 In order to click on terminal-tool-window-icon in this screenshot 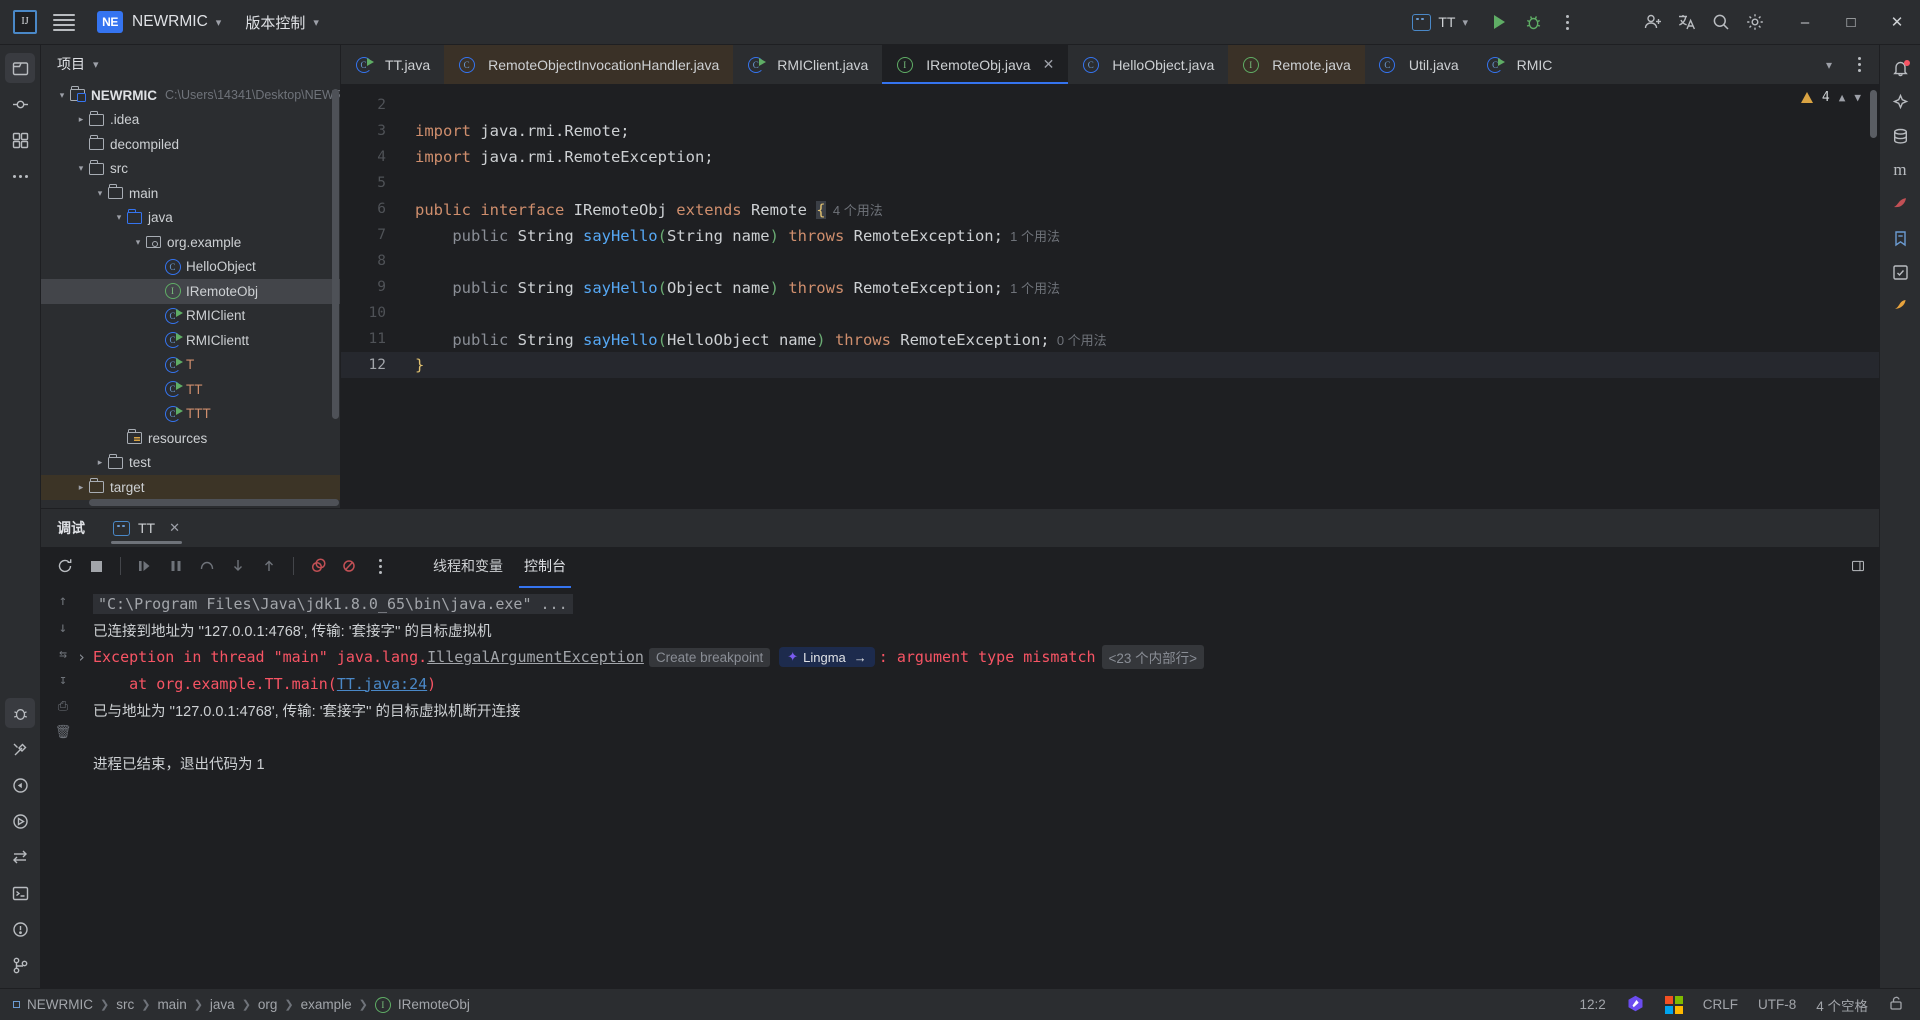, I will do `click(20, 893)`.